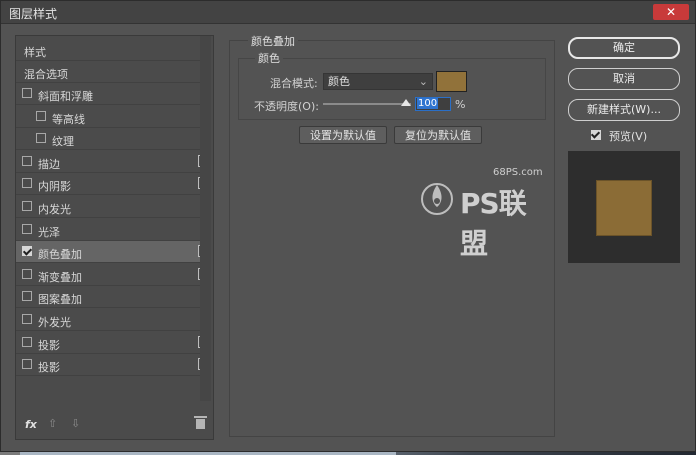 The width and height of the screenshot is (696, 455). Describe the element at coordinates (671, 12) in the screenshot. I see `close-button: ✕` at that location.